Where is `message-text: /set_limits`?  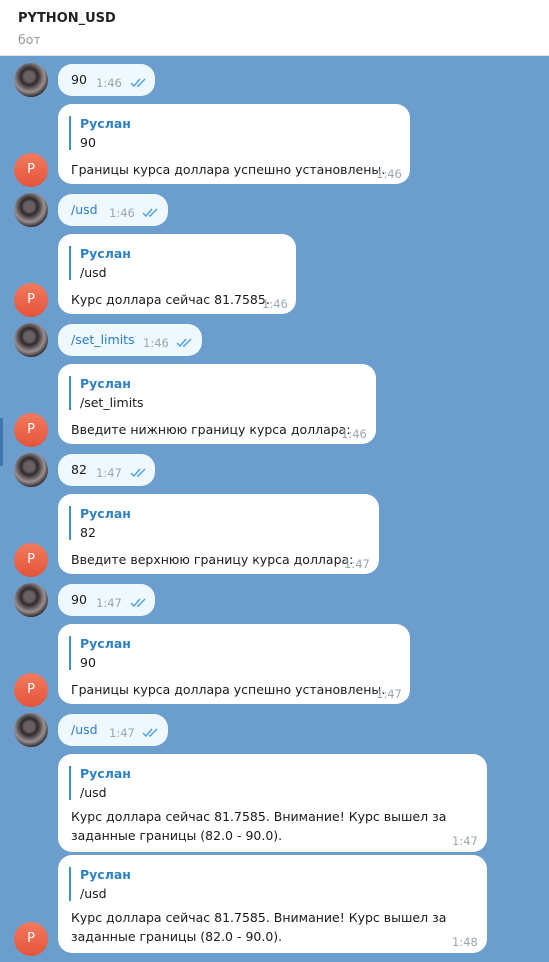 message-text: /set_limits is located at coordinates (103, 339).